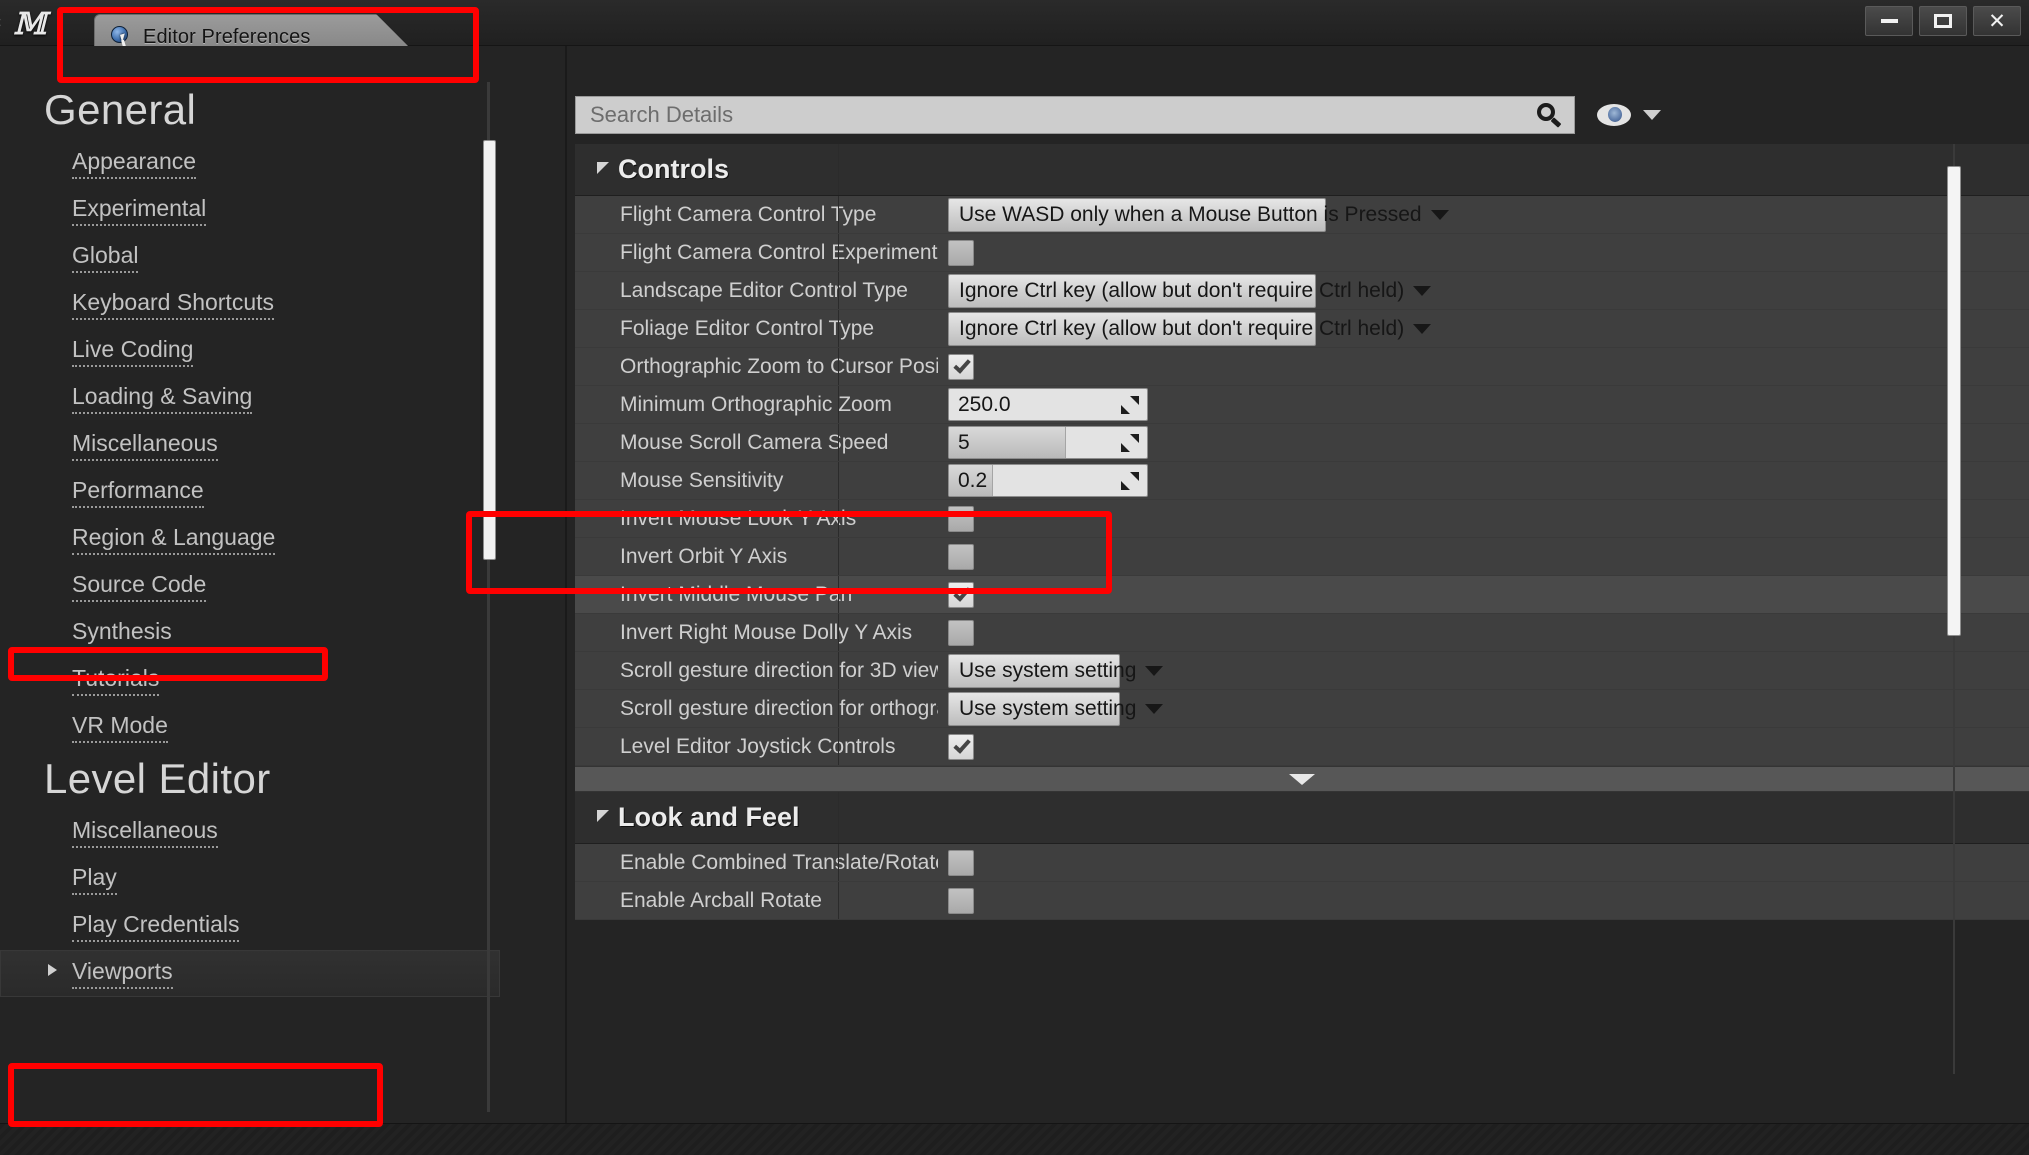 The image size is (2029, 1155). What do you see at coordinates (1302, 901) in the screenshot?
I see `property-row: Enable Arcball Rotate` at bounding box center [1302, 901].